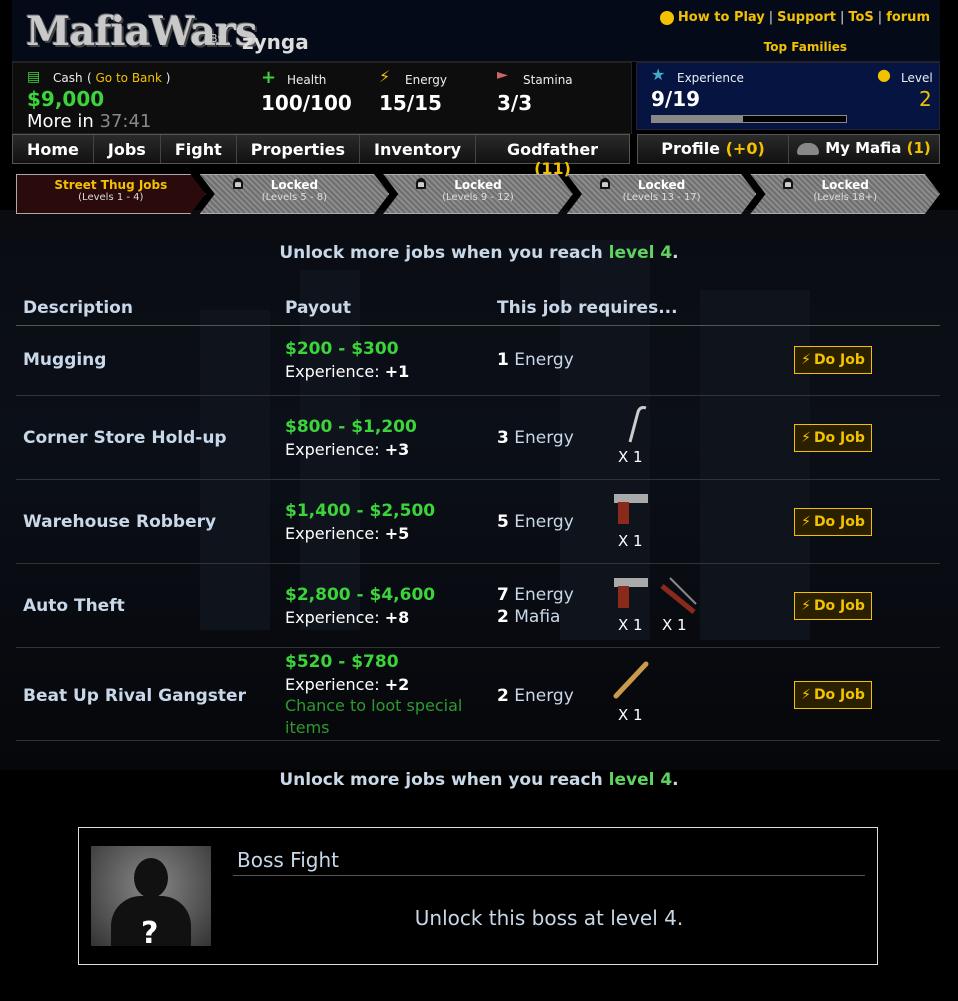 The height and width of the screenshot is (1001, 958). Describe the element at coordinates (397, 617) in the screenshot. I see `experience-value: +8` at that location.